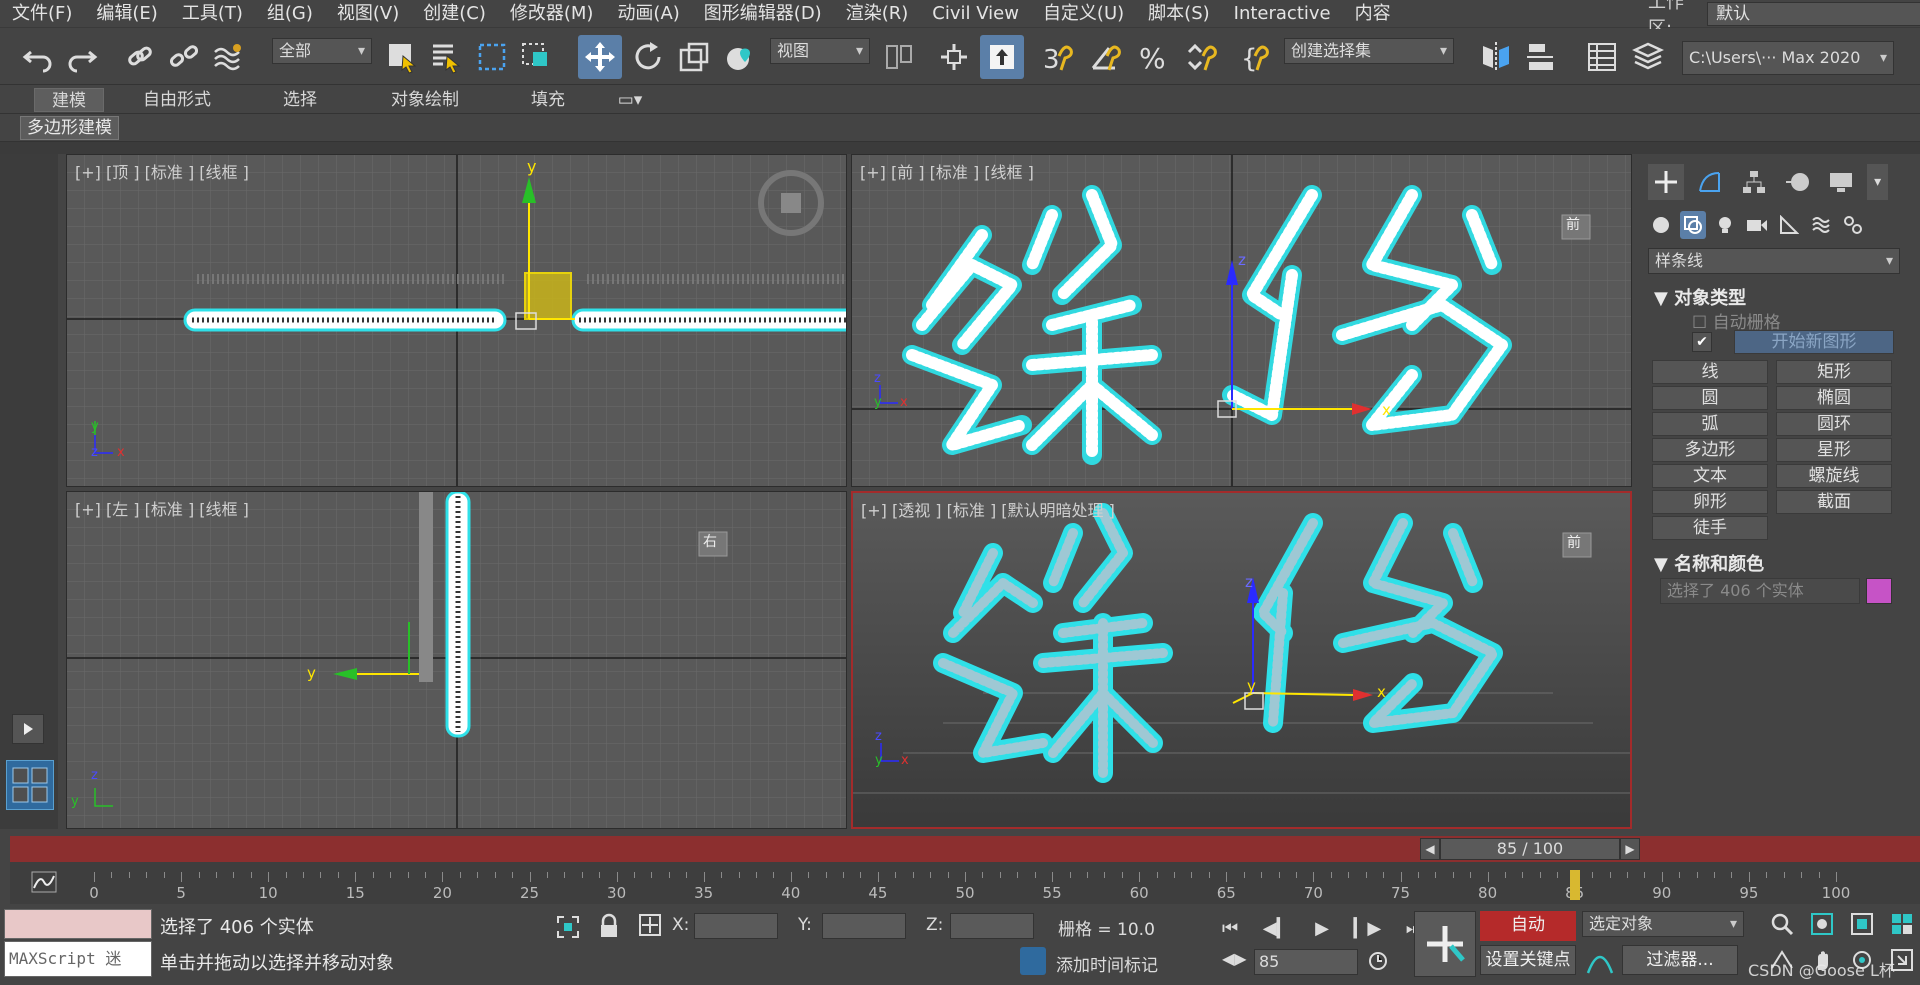  What do you see at coordinates (1788, 58) in the screenshot?
I see `project-path-dropdown: C:\Users\··· Max 2020` at bounding box center [1788, 58].